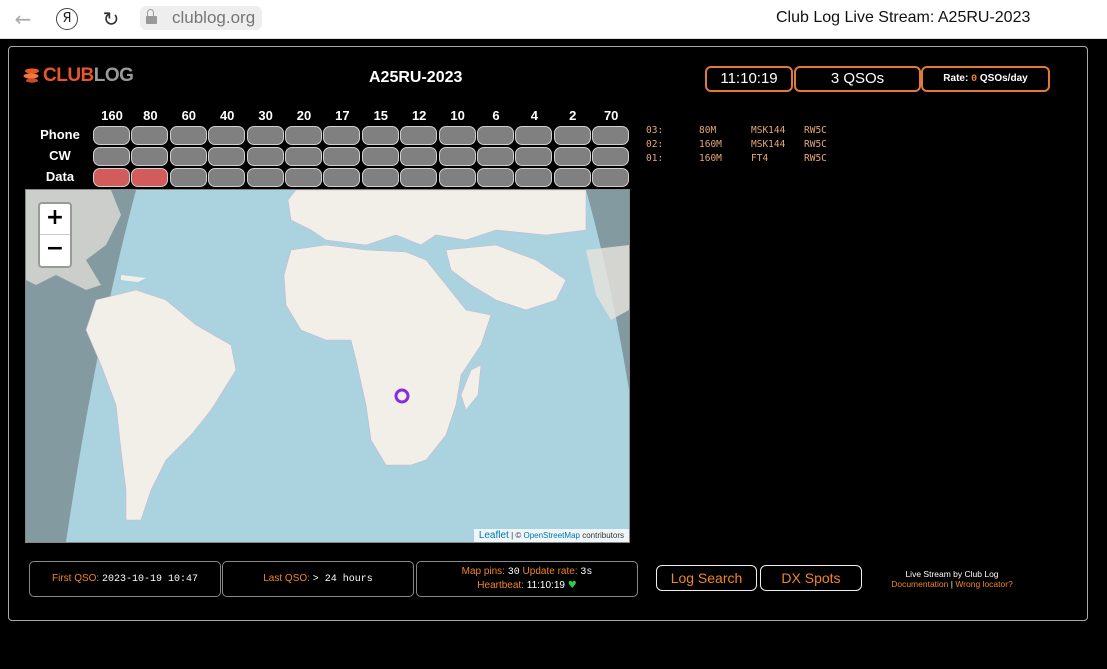 This screenshot has width=1107, height=669. Describe the element at coordinates (494, 535) in the screenshot. I see `leaflet-link: Leaflet` at that location.